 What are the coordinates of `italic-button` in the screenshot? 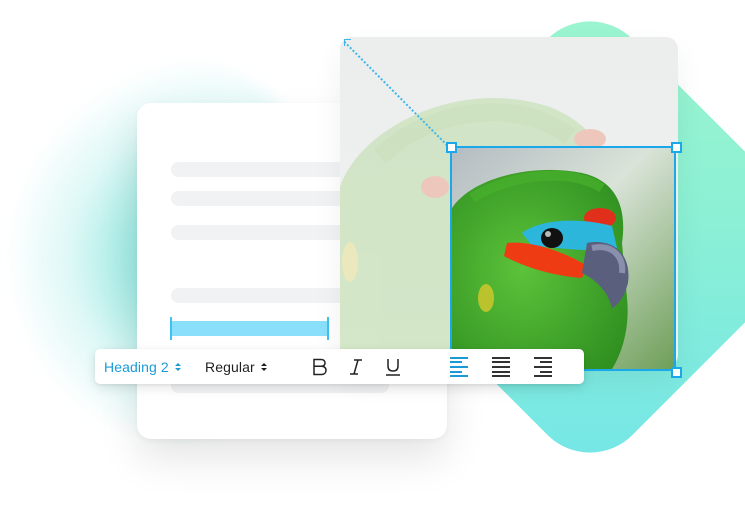 It's located at (356, 367).